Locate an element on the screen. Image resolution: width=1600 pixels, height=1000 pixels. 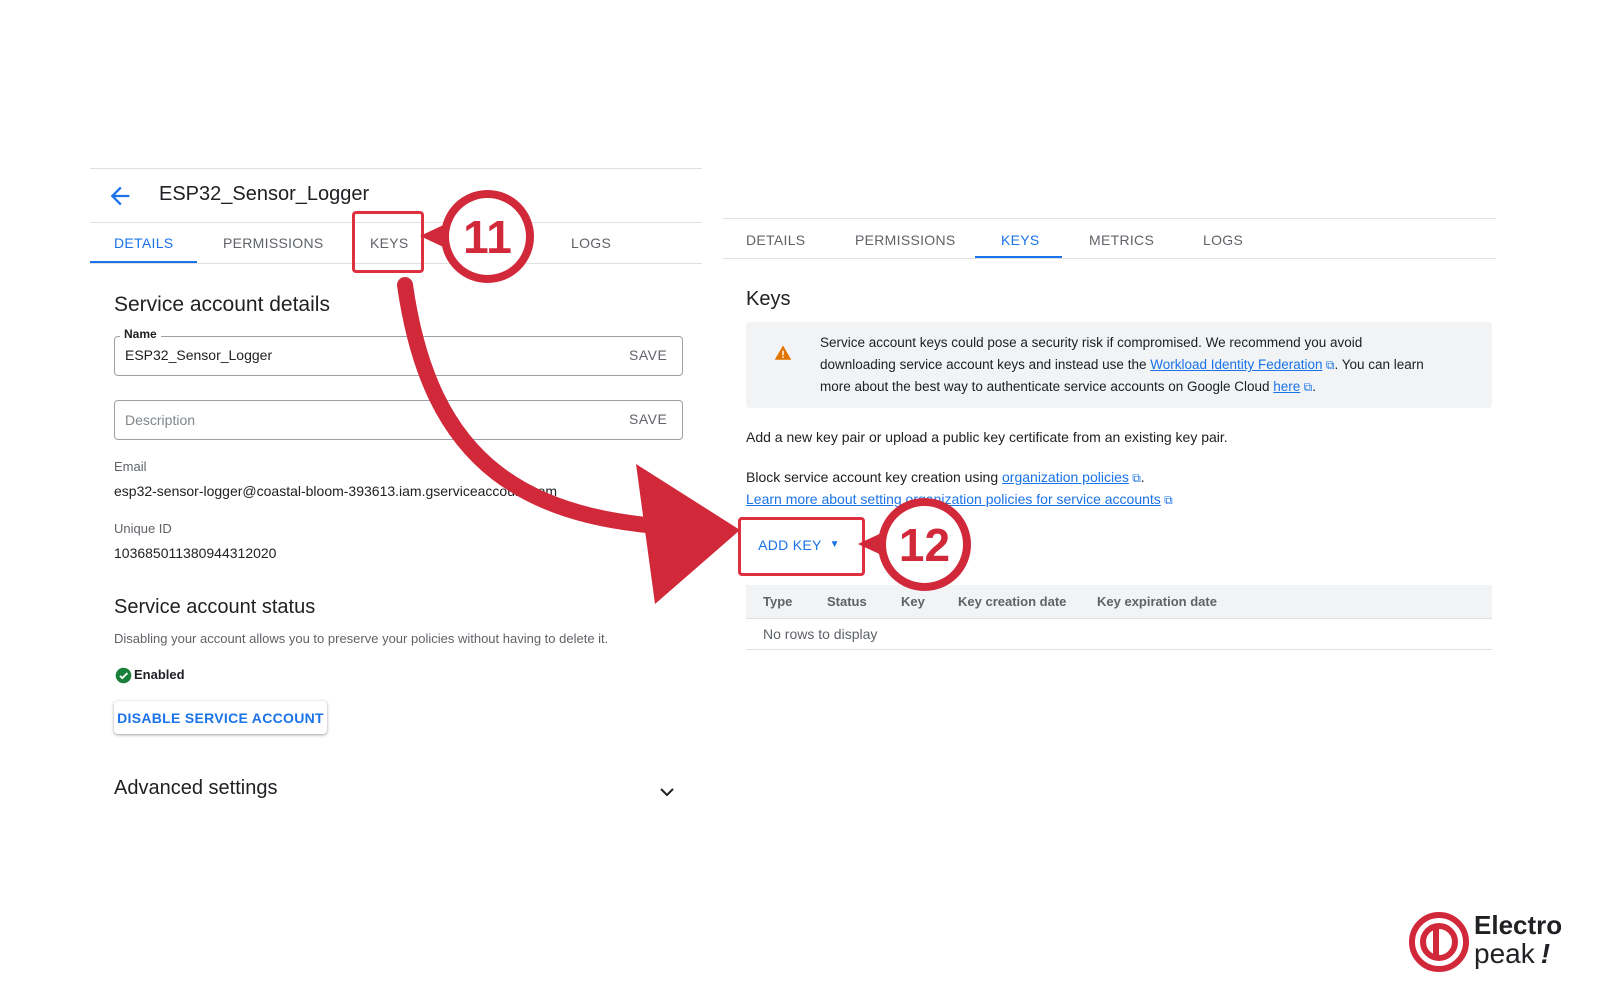
logo-exclamation: ! is located at coordinates (1545, 953).